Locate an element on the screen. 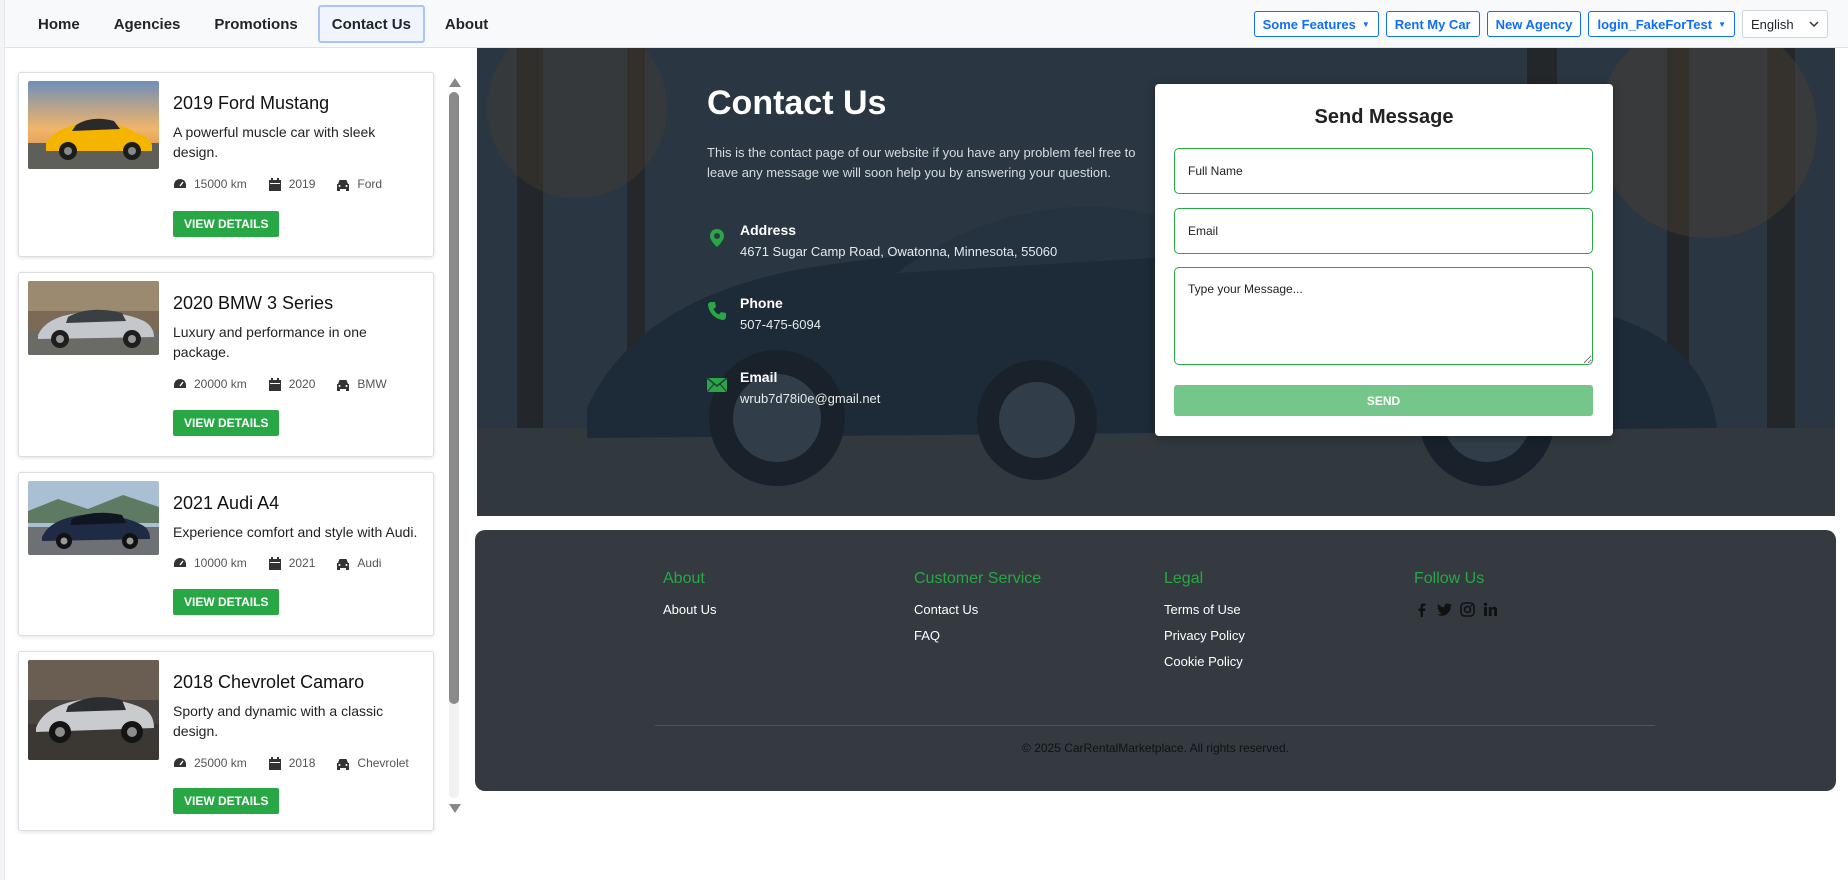 The height and width of the screenshot is (880, 1848). car-mileage: 25000 km is located at coordinates (220, 763).